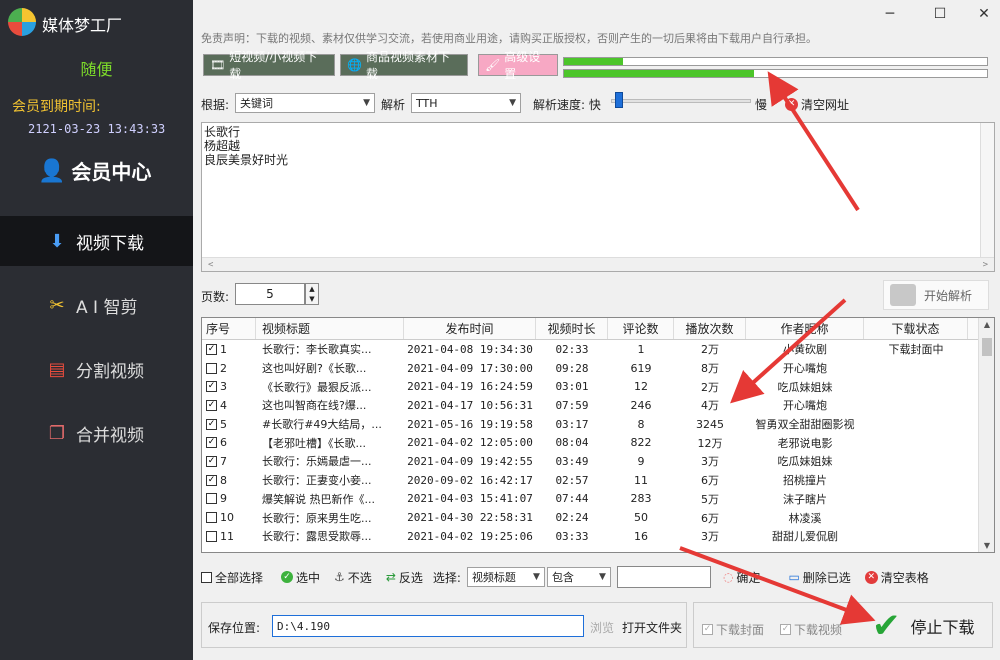 This screenshot has height=660, width=1000. I want to click on nav-item-ai-clip: ✂ A I 智剪, so click(96, 305).